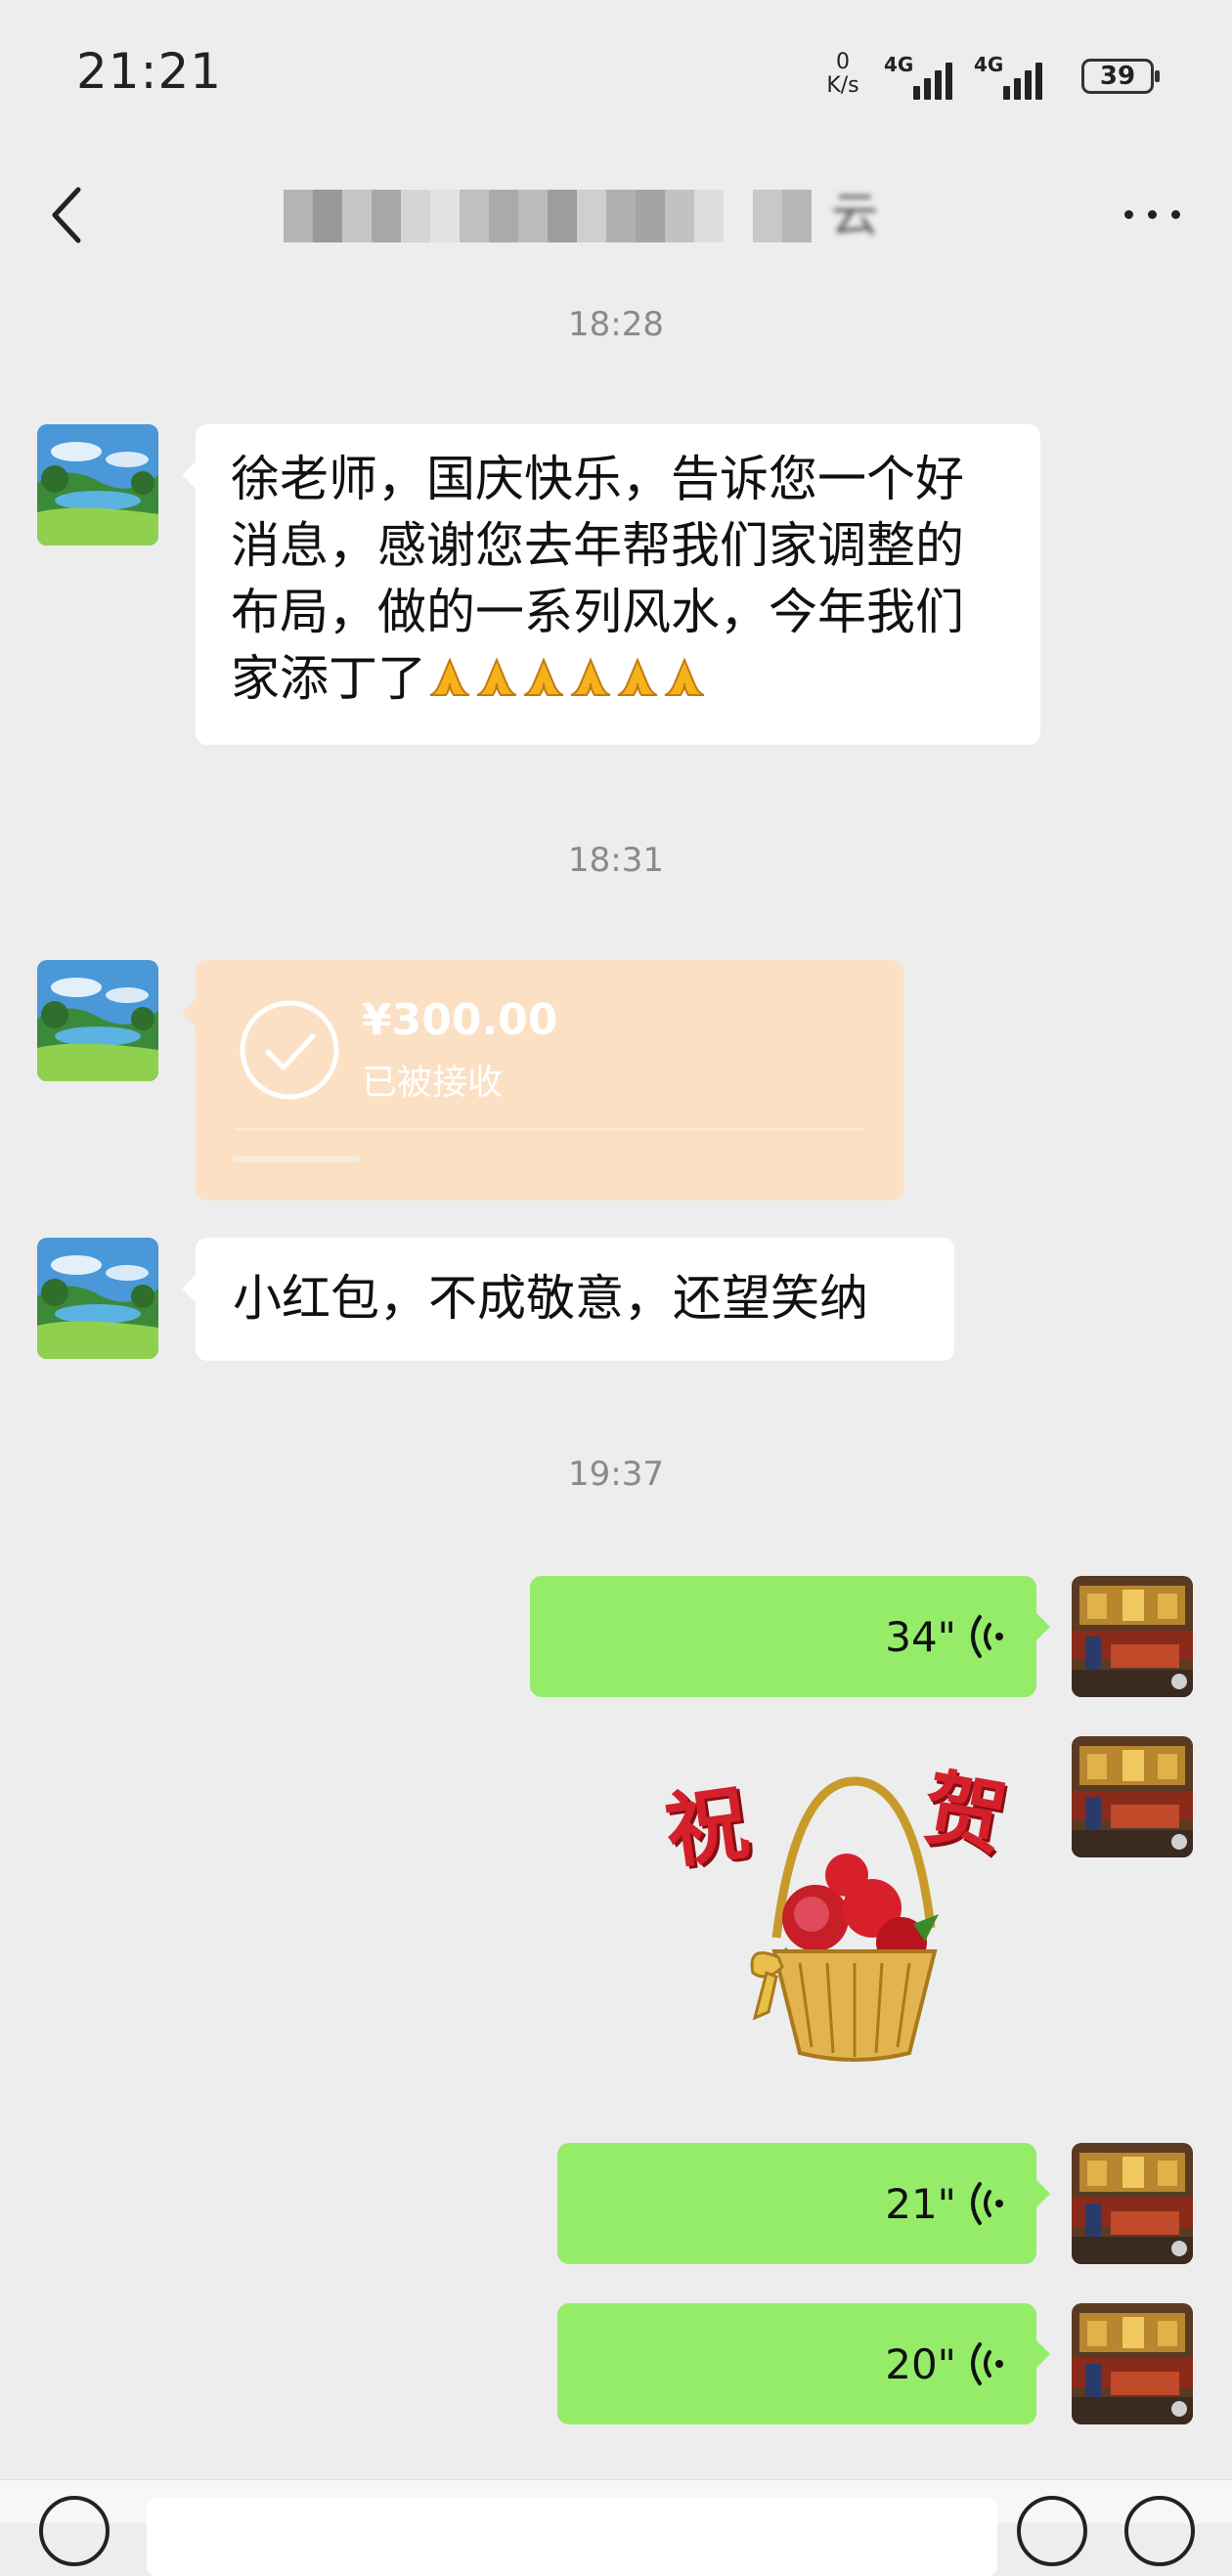 The width and height of the screenshot is (1232, 2576). Describe the element at coordinates (920, 1637) in the screenshot. I see `voice-duration: 34"` at that location.